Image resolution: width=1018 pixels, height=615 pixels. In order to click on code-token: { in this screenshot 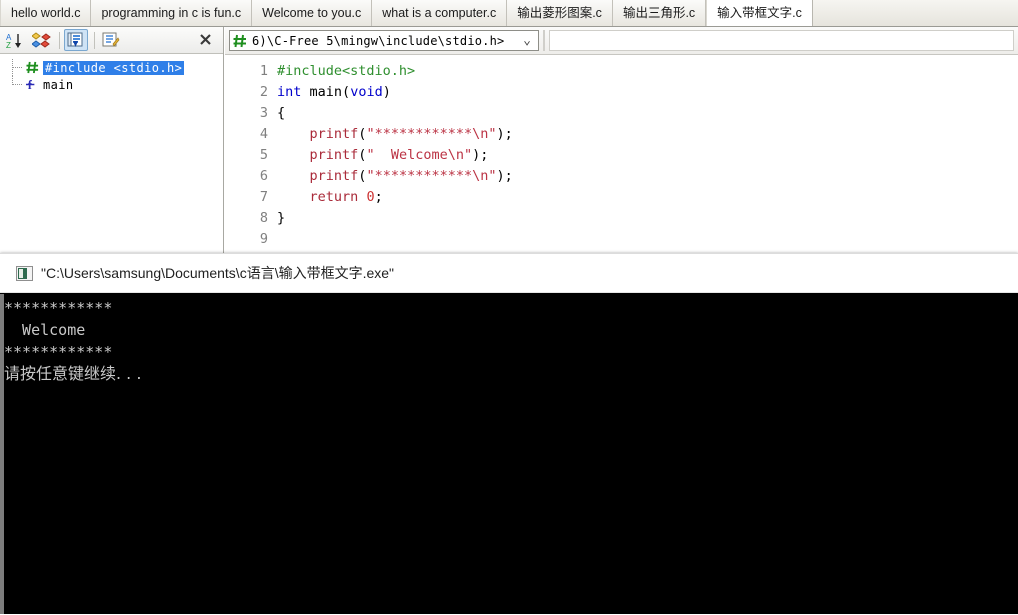, I will do `click(281, 113)`.